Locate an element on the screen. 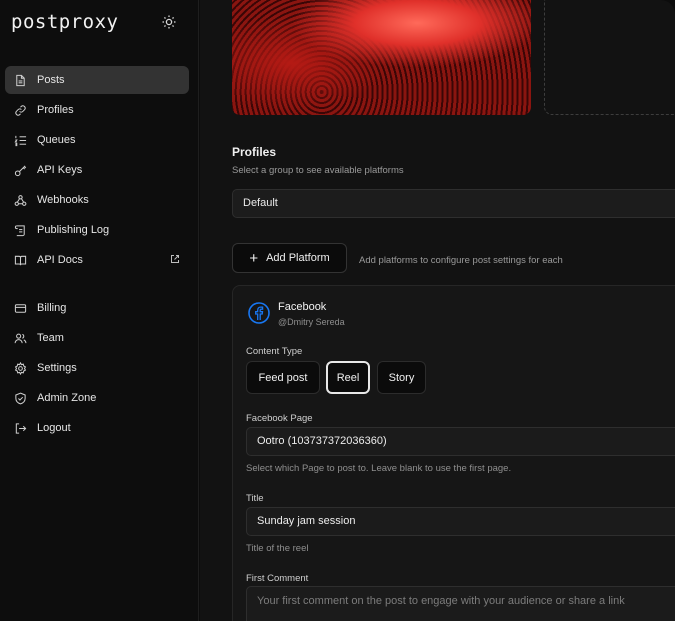 This screenshot has width=675, height=621. sidebar-item-settings: Settings is located at coordinates (97, 368).